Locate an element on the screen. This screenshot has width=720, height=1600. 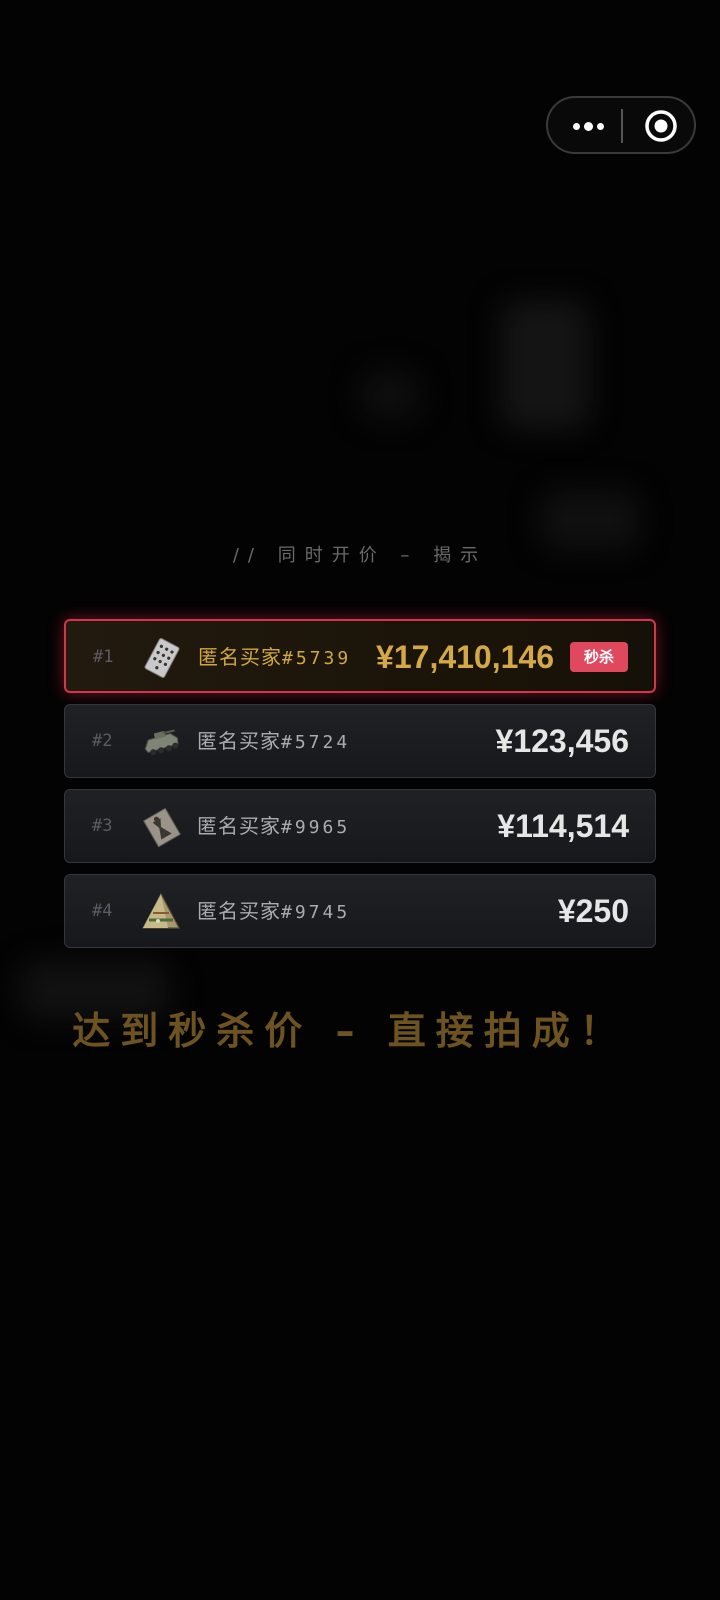
buyer-label: 匿名买家#5724 is located at coordinates (273, 742).